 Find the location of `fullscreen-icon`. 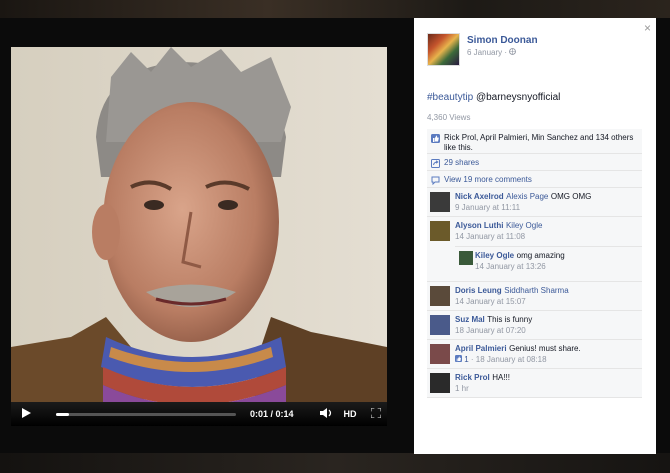

fullscreen-icon is located at coordinates (376, 413).